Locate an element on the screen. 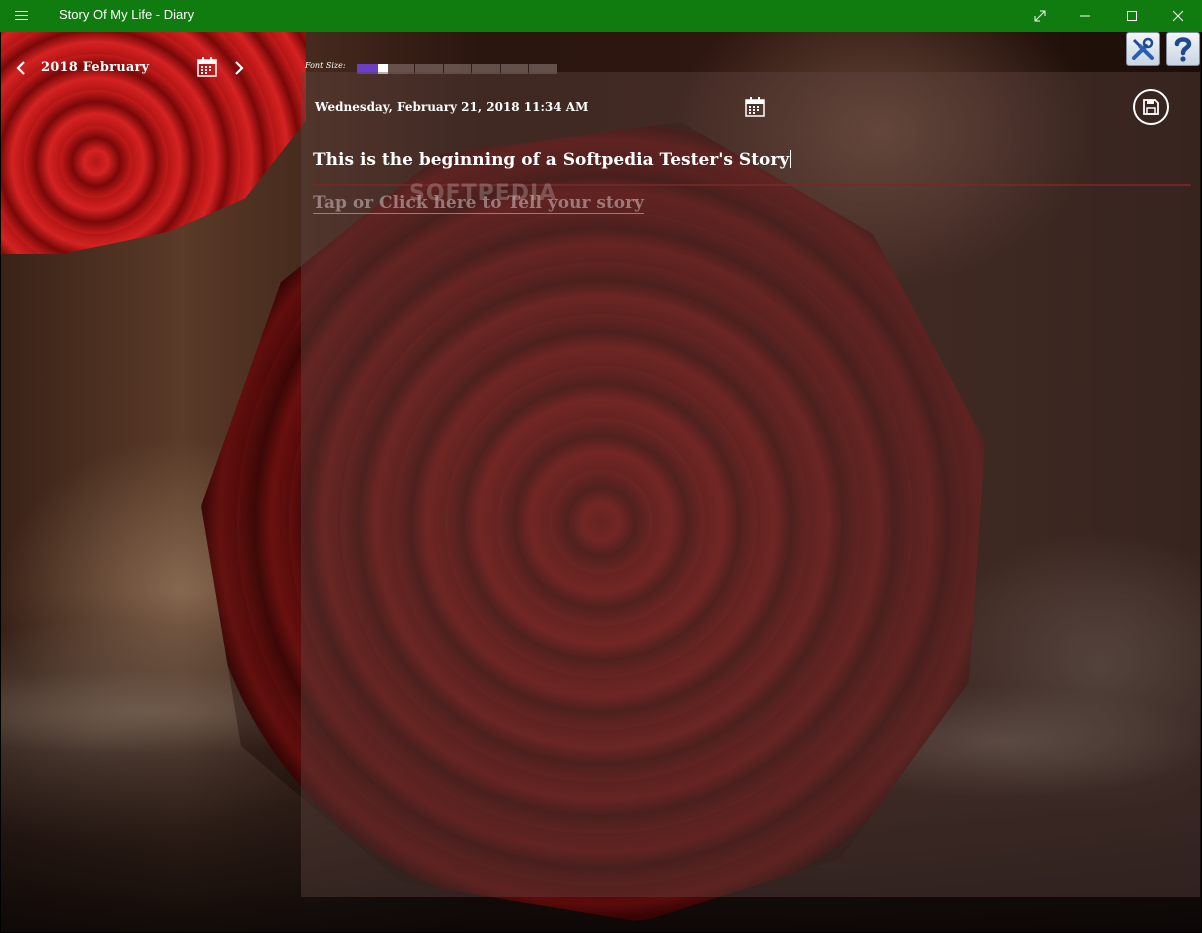  tools-icon is located at coordinates (1143, 48).